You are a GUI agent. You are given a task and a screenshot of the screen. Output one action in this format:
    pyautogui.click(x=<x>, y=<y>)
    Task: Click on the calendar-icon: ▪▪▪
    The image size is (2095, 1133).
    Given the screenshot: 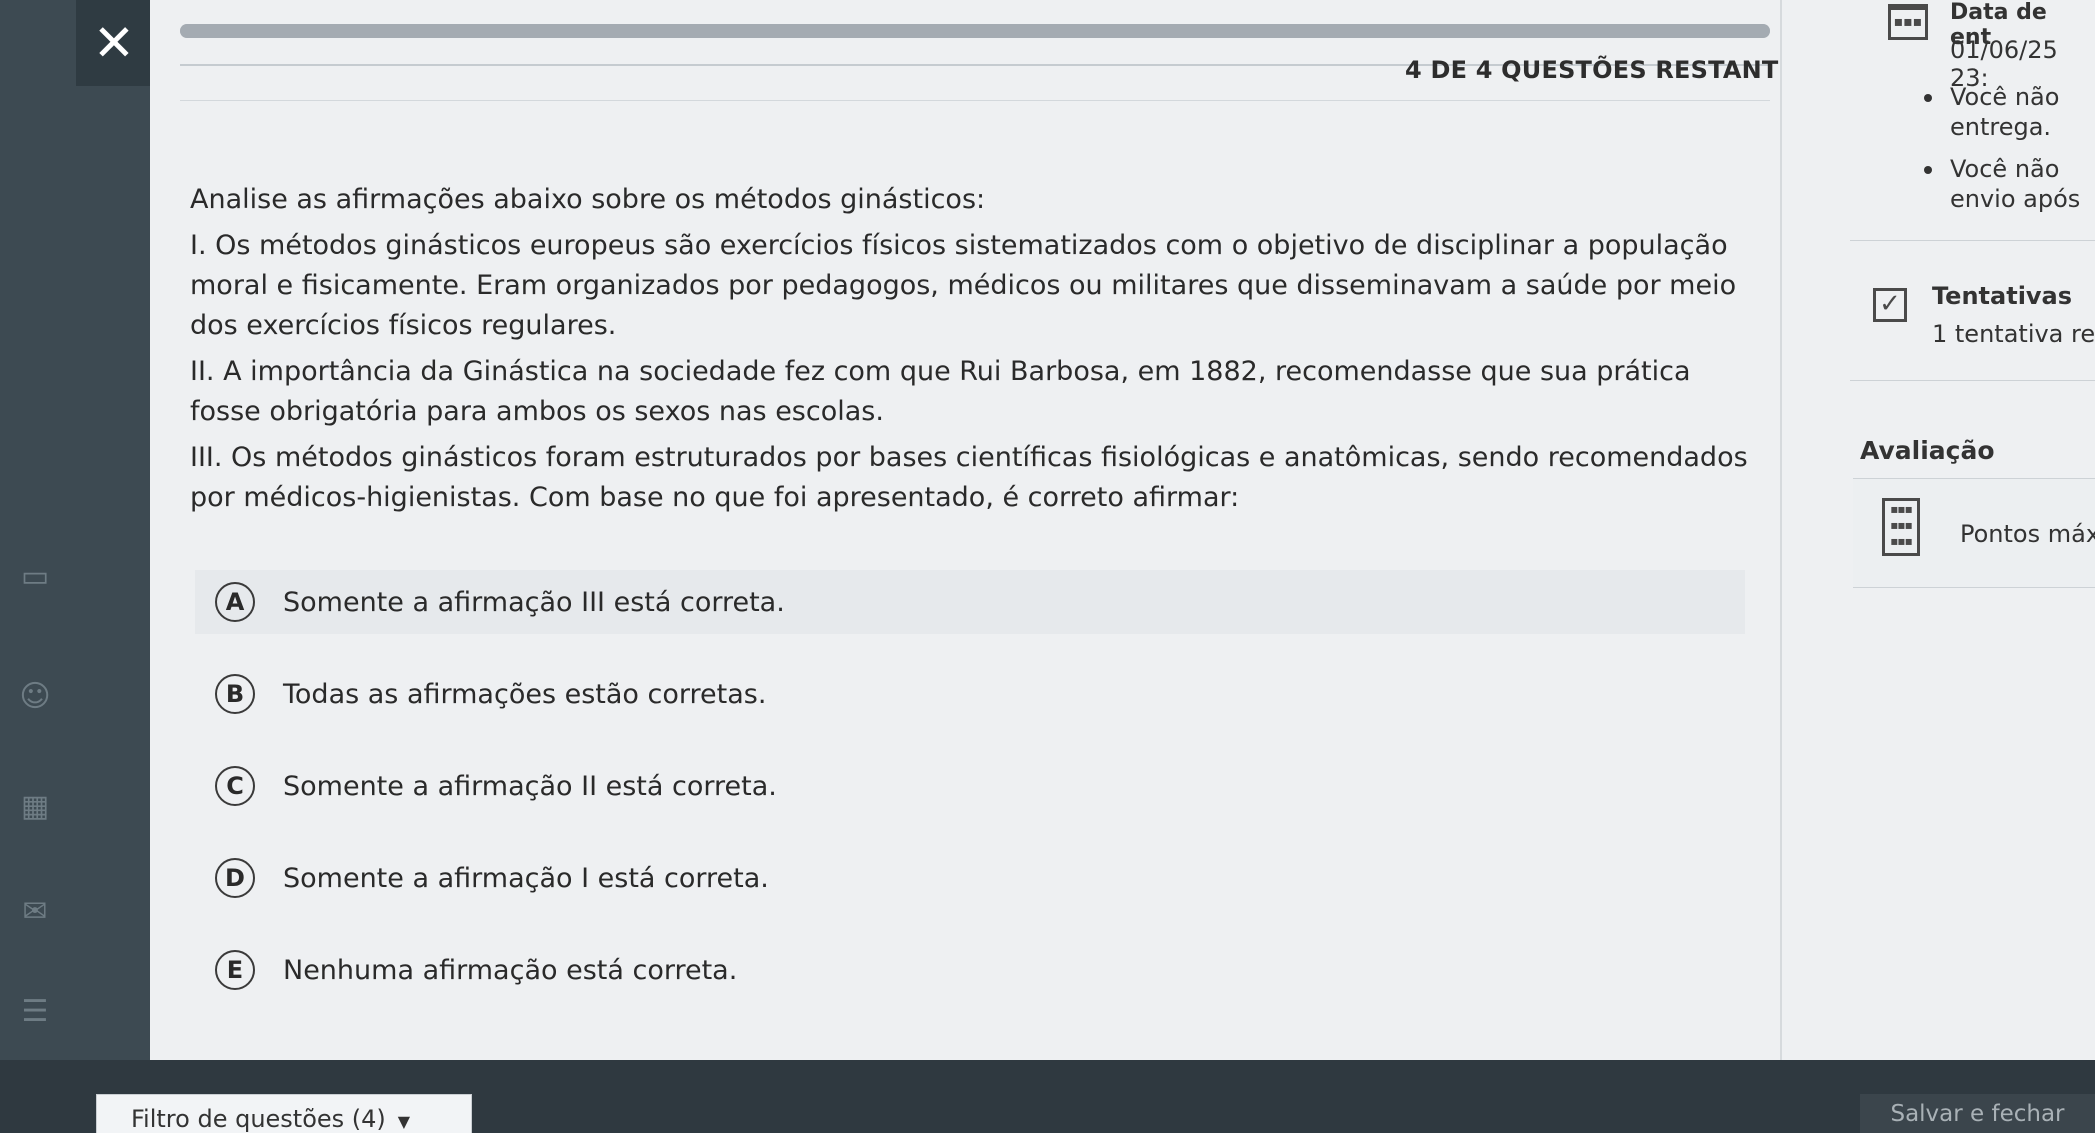 What is the action you would take?
    pyautogui.click(x=1908, y=22)
    